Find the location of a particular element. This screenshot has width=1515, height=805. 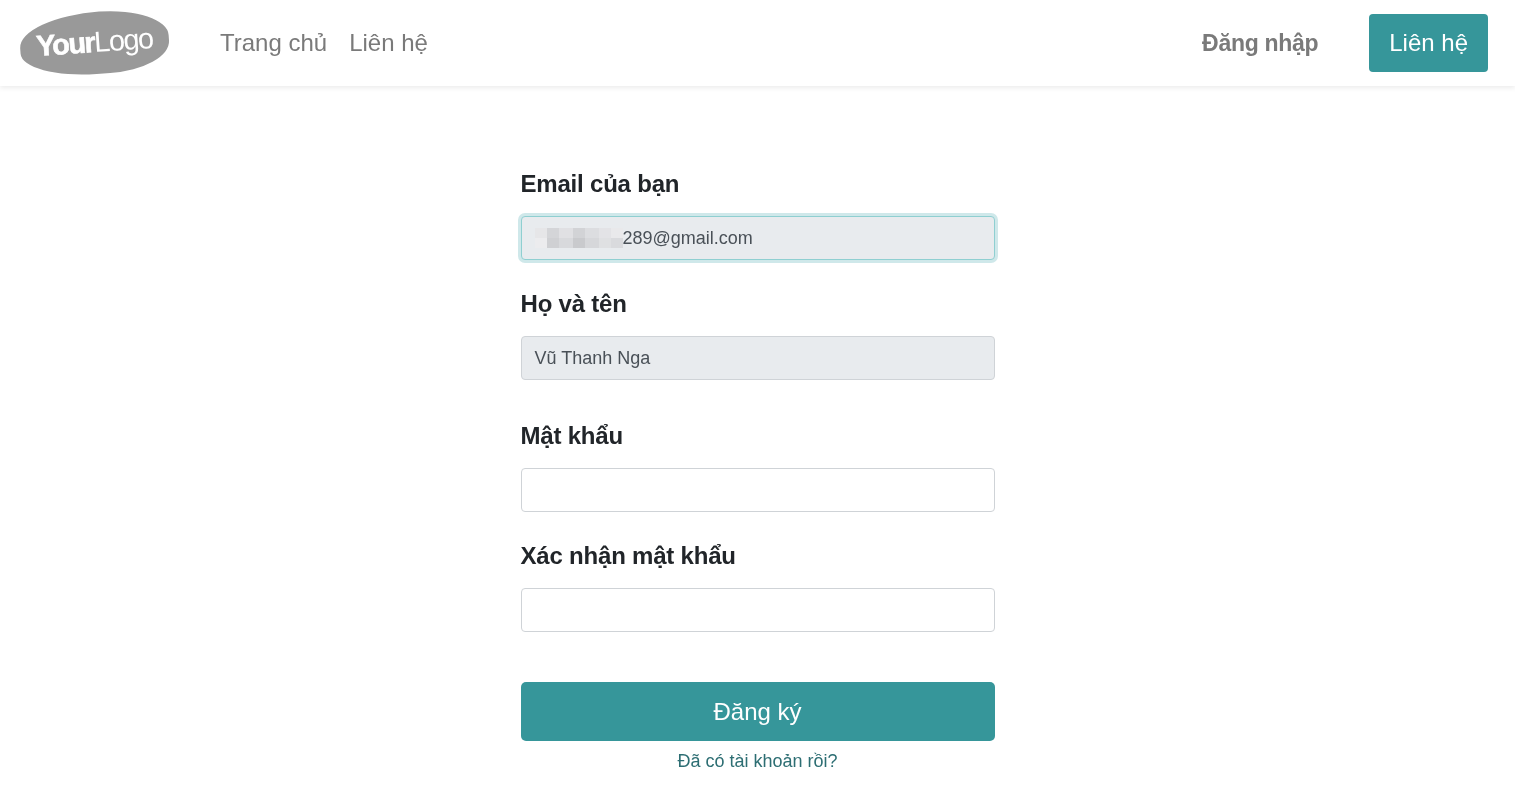

field-label: Xác nhận mật khẩu is located at coordinates (628, 556).